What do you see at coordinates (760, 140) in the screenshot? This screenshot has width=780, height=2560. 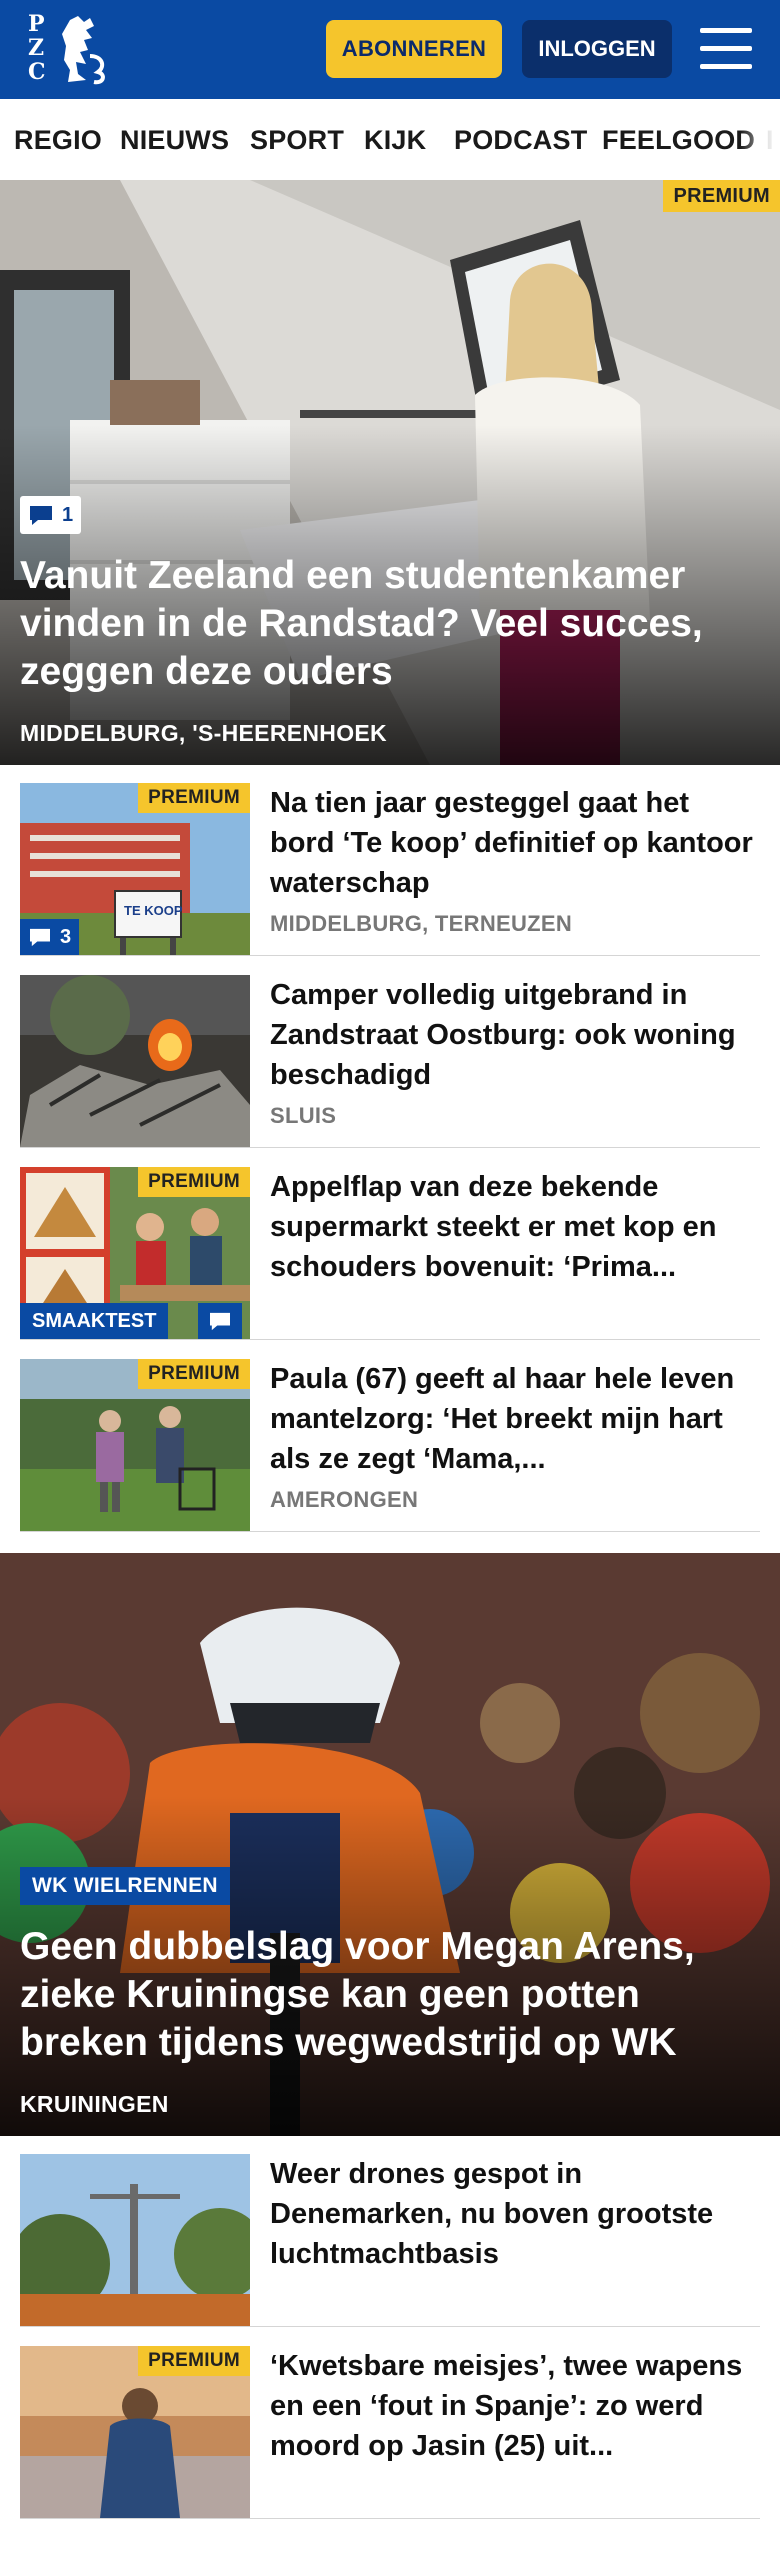 I see `nav-fade` at bounding box center [760, 140].